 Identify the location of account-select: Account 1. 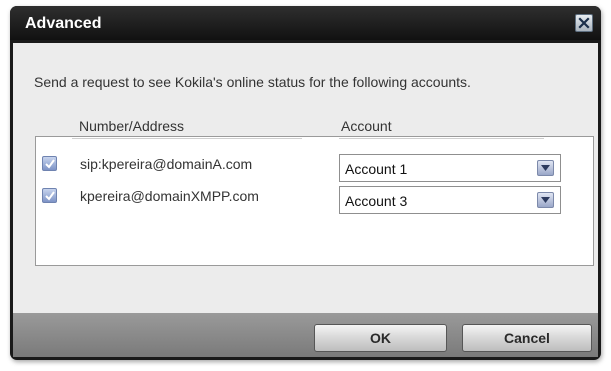
(450, 168).